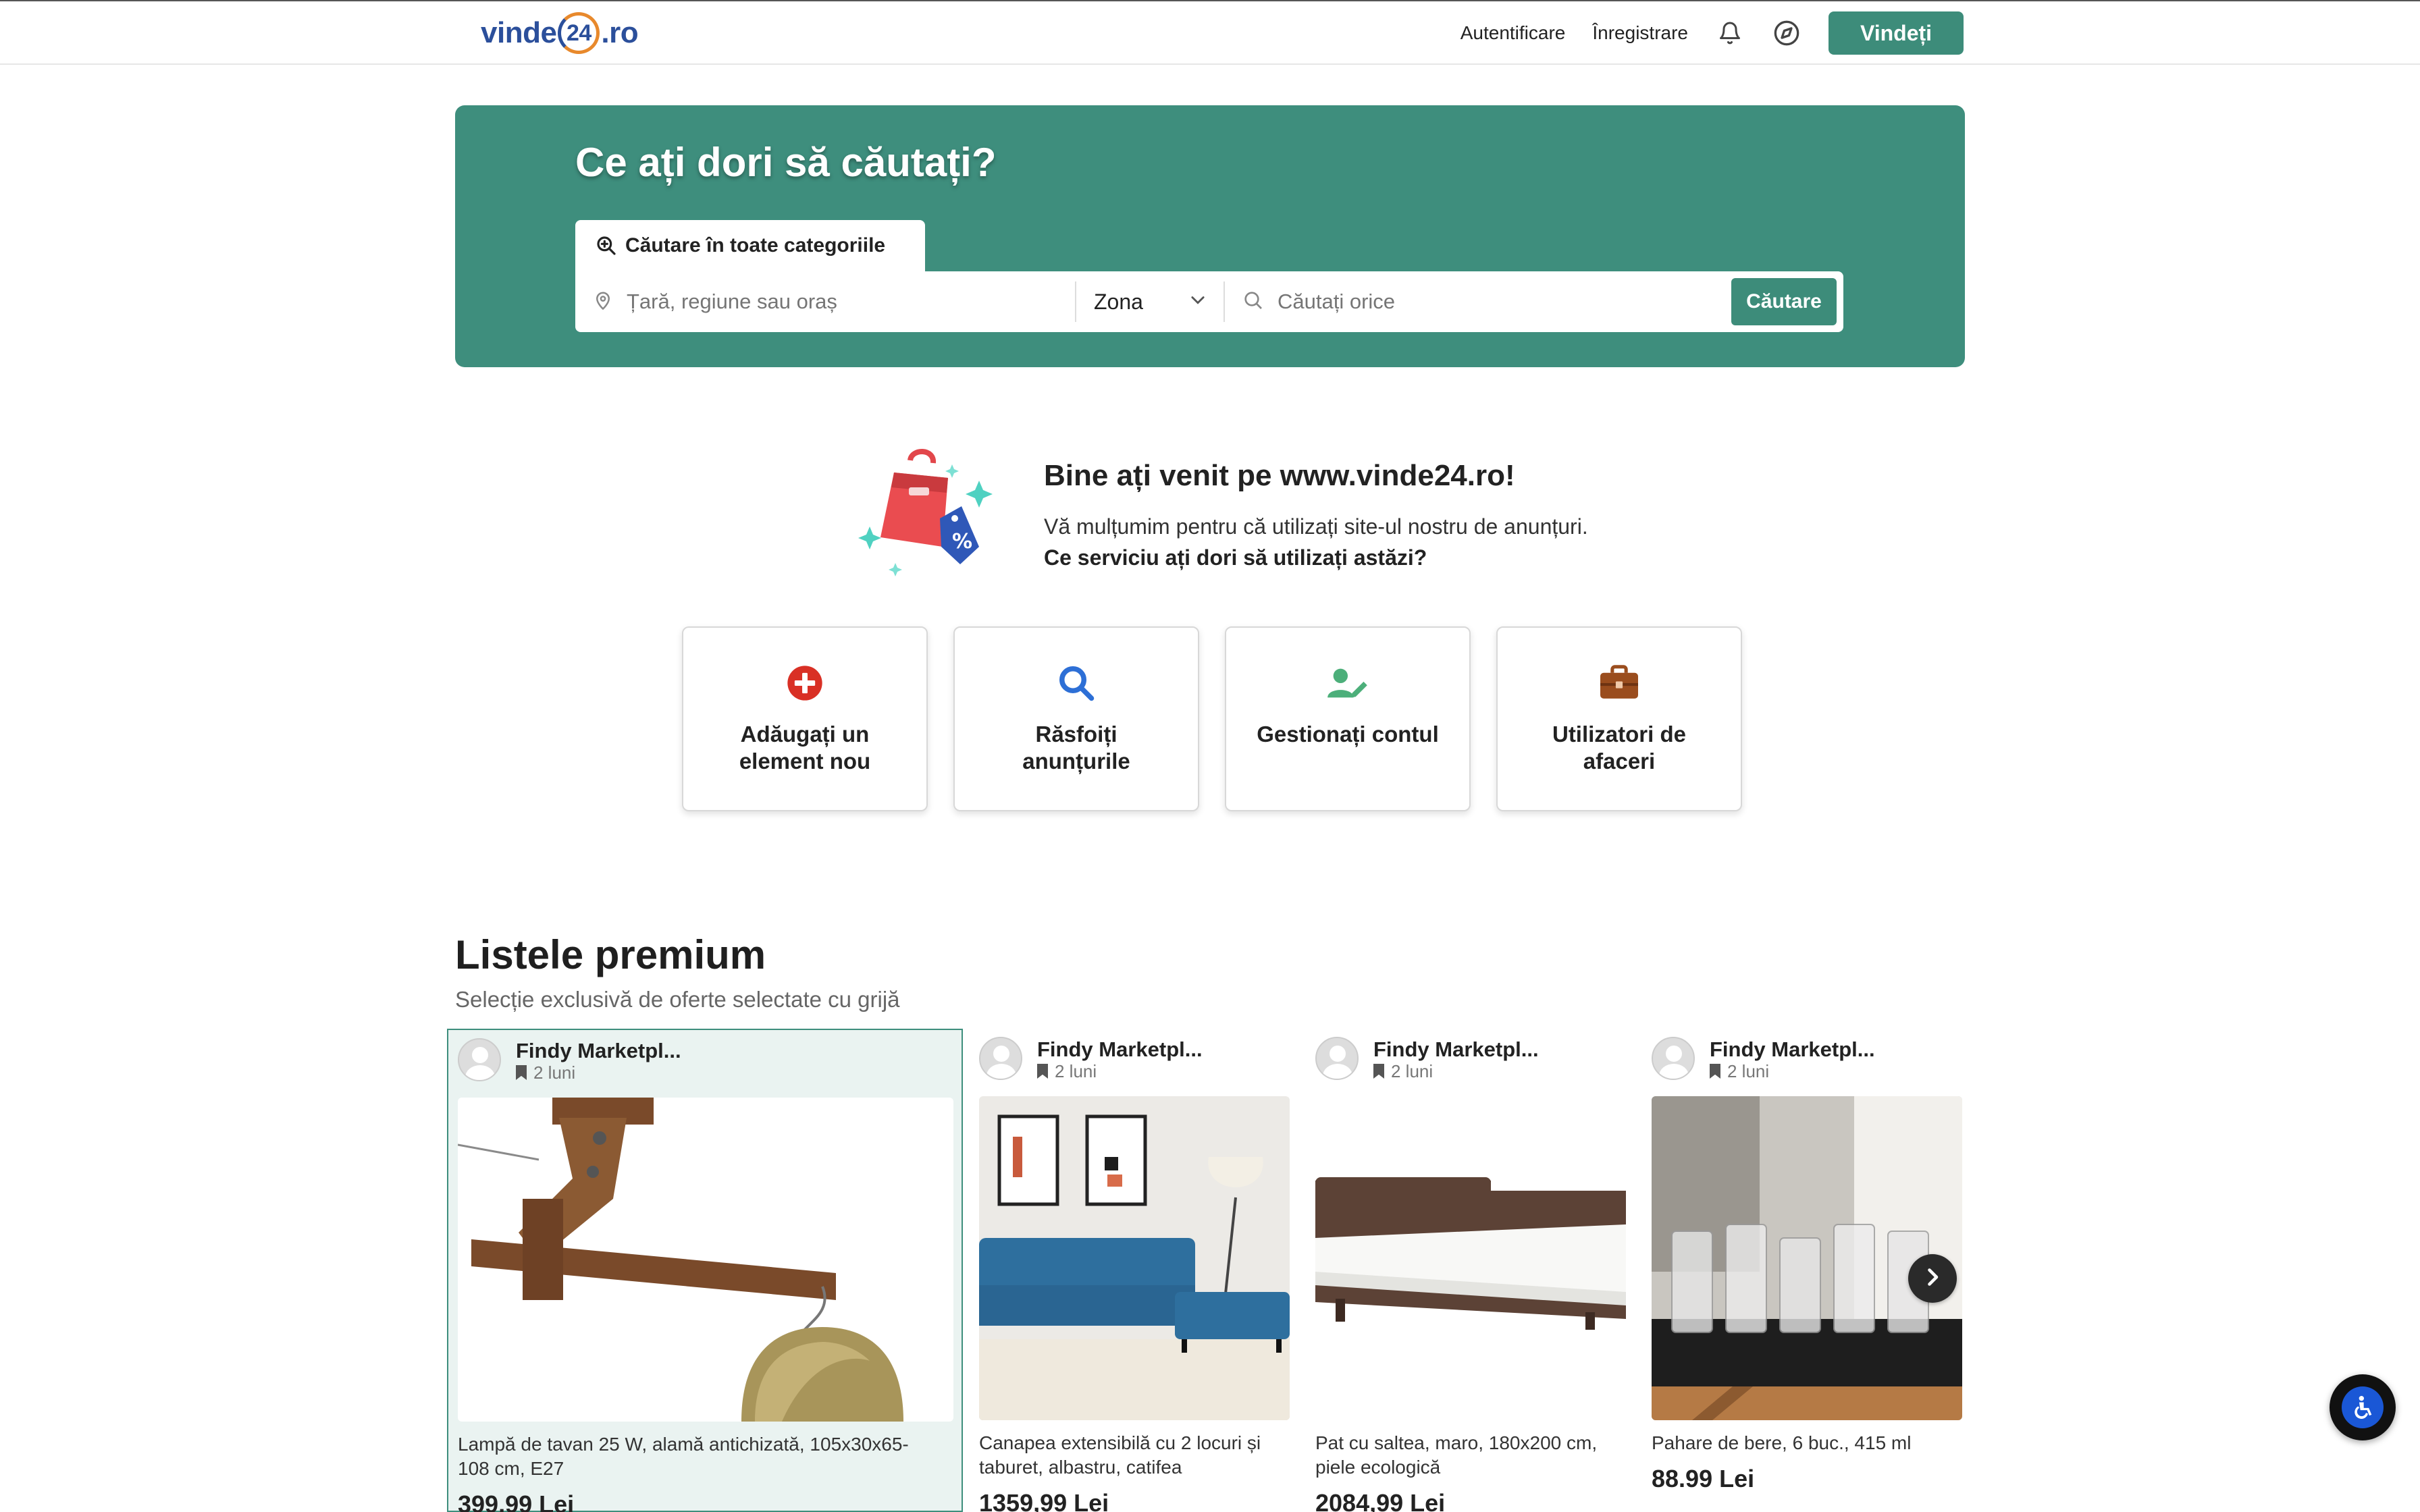  I want to click on listing-price: 399,99 Lei, so click(516, 1501).